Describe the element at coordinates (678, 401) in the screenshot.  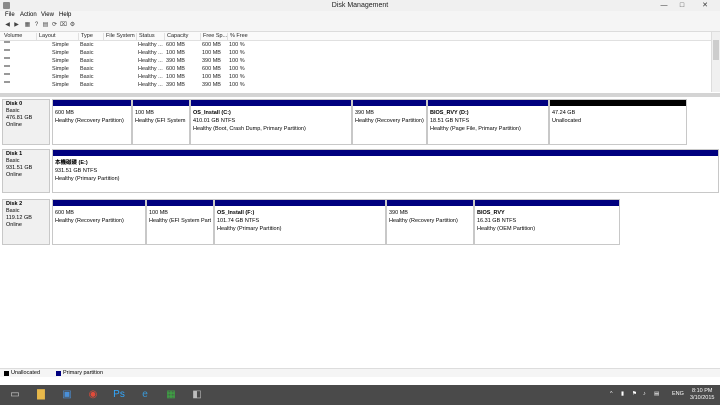
I see `language-indicator: ENG` at that location.